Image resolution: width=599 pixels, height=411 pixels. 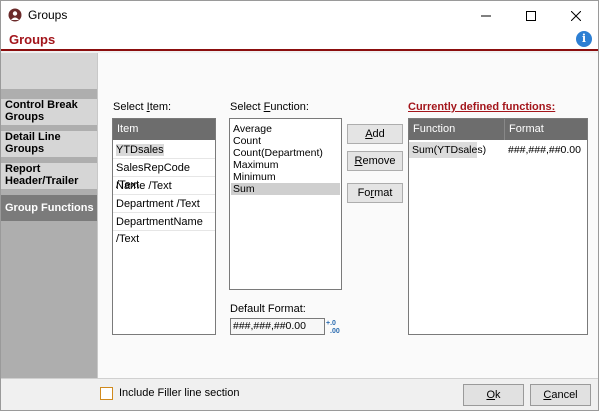 I want to click on format-button: Format, so click(x=375, y=193).